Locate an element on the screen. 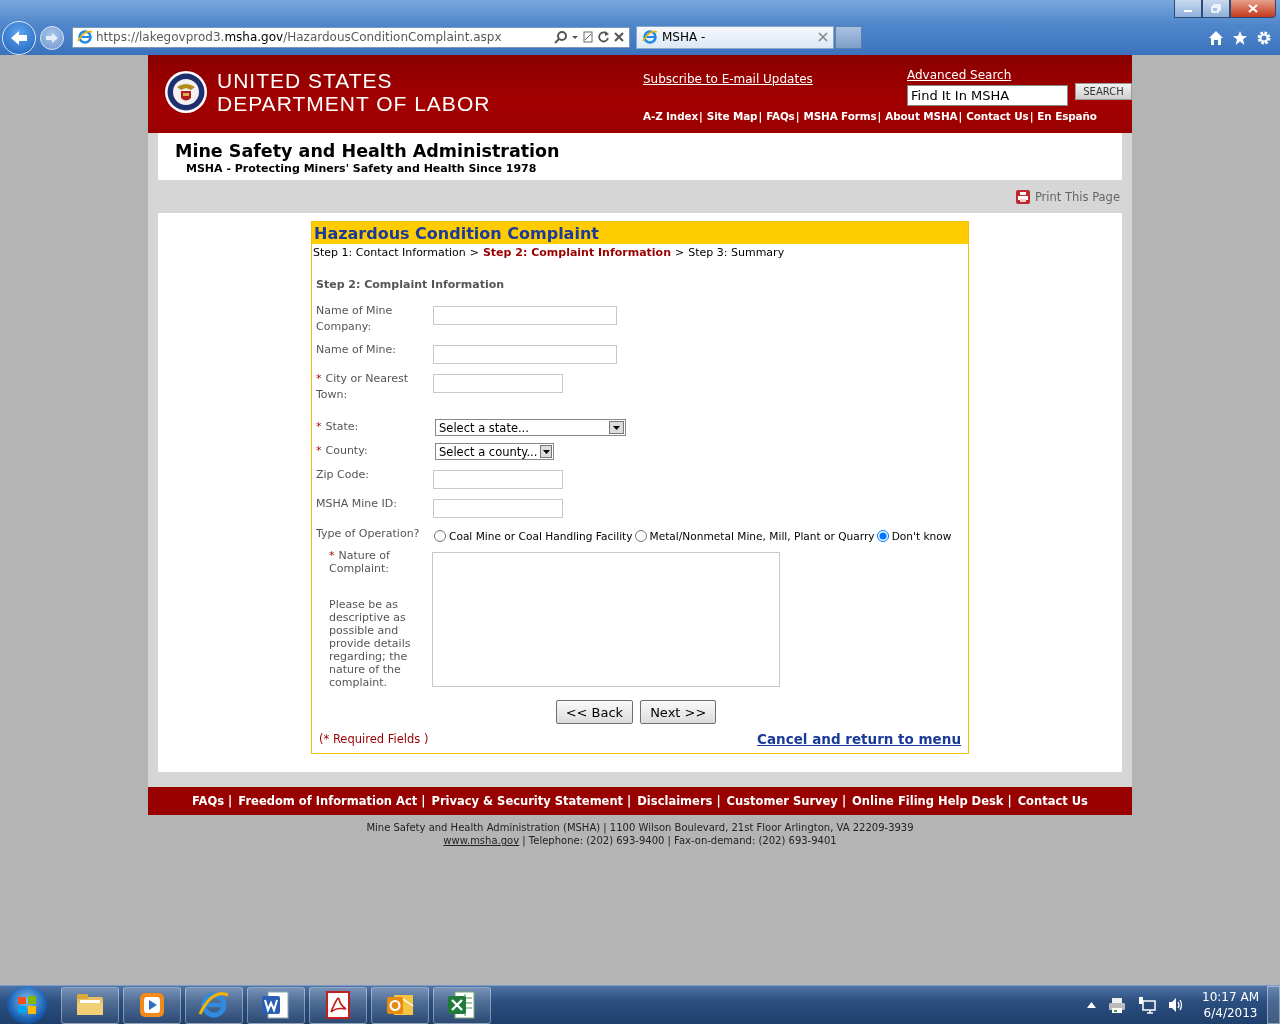  restore-button is located at coordinates (1216, 9).